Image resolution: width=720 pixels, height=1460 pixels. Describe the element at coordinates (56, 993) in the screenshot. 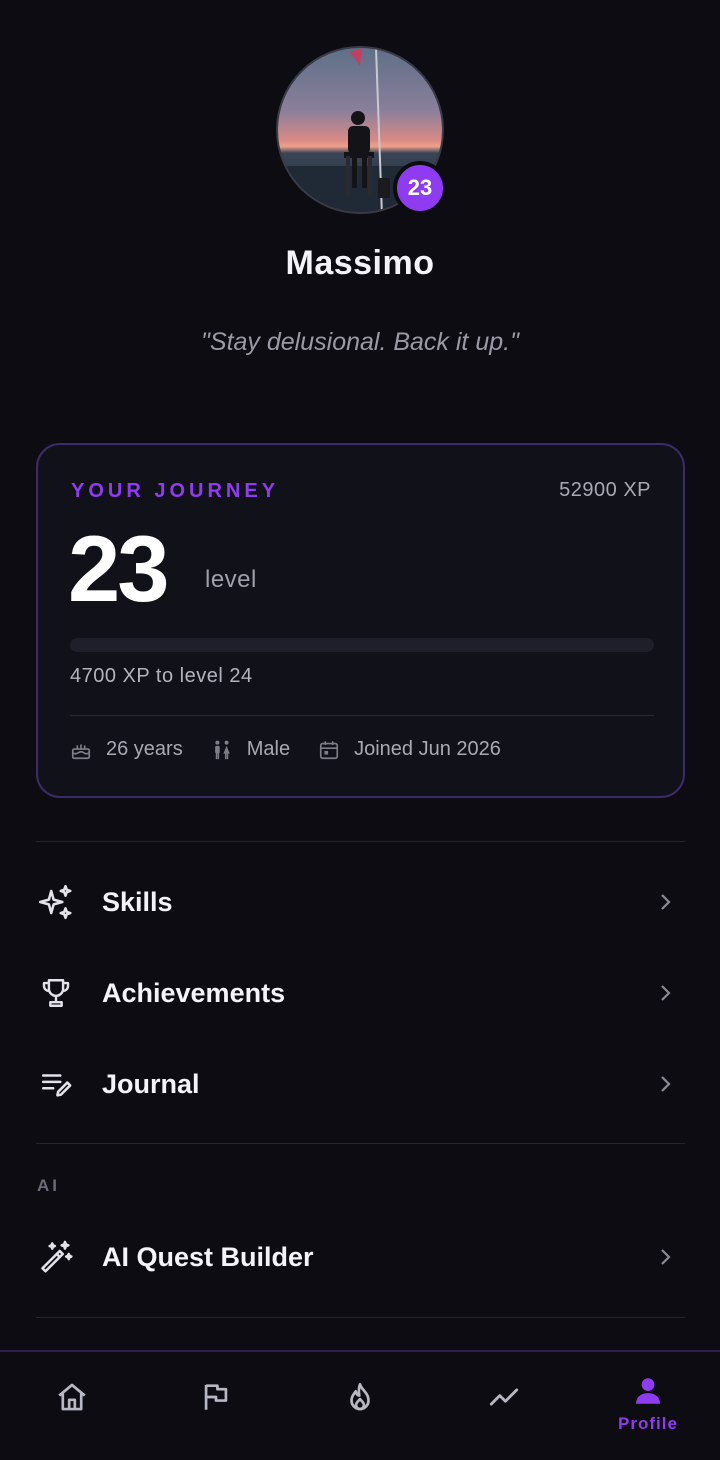

I see `trophy-icon` at that location.